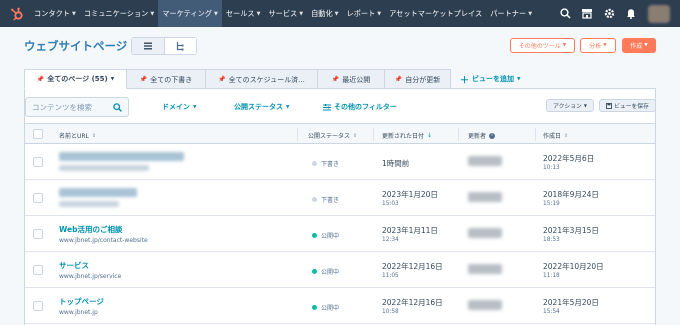 This screenshot has height=325, width=680. I want to click on nav-label: マーケティング, so click(187, 13).